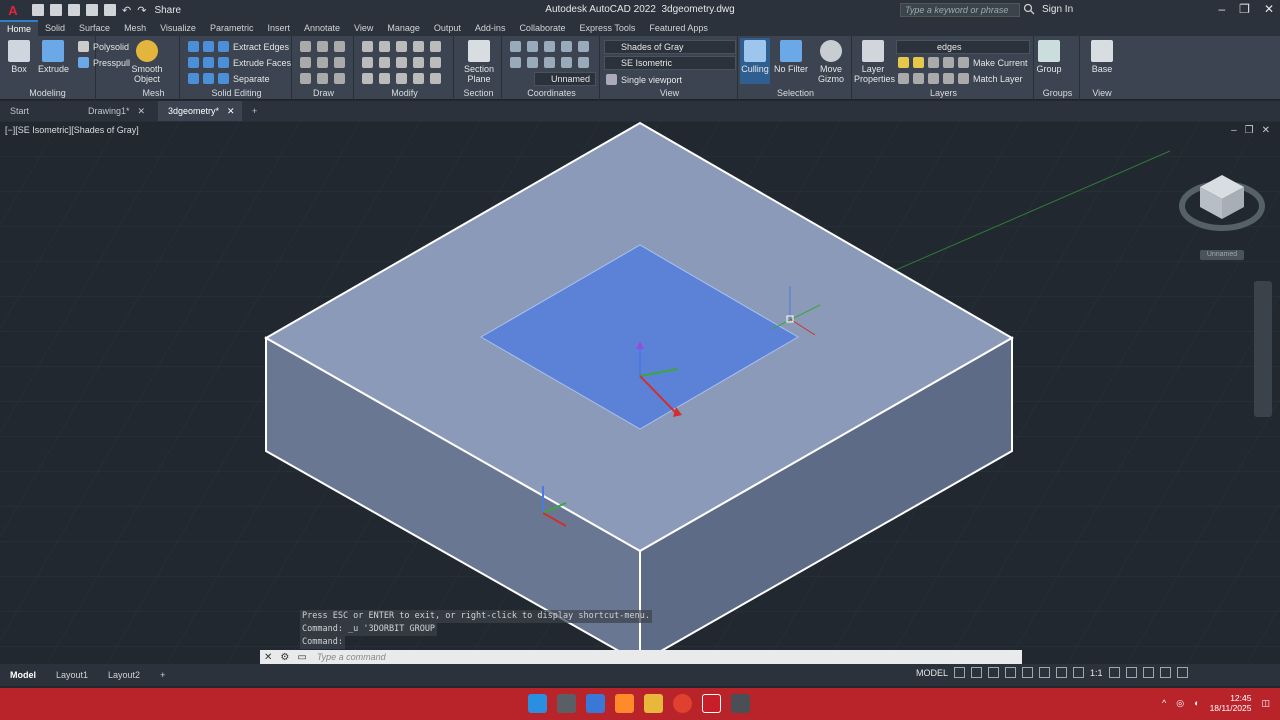 This screenshot has height=720, width=1280. What do you see at coordinates (994, 672) in the screenshot?
I see `ortho-icon` at bounding box center [994, 672].